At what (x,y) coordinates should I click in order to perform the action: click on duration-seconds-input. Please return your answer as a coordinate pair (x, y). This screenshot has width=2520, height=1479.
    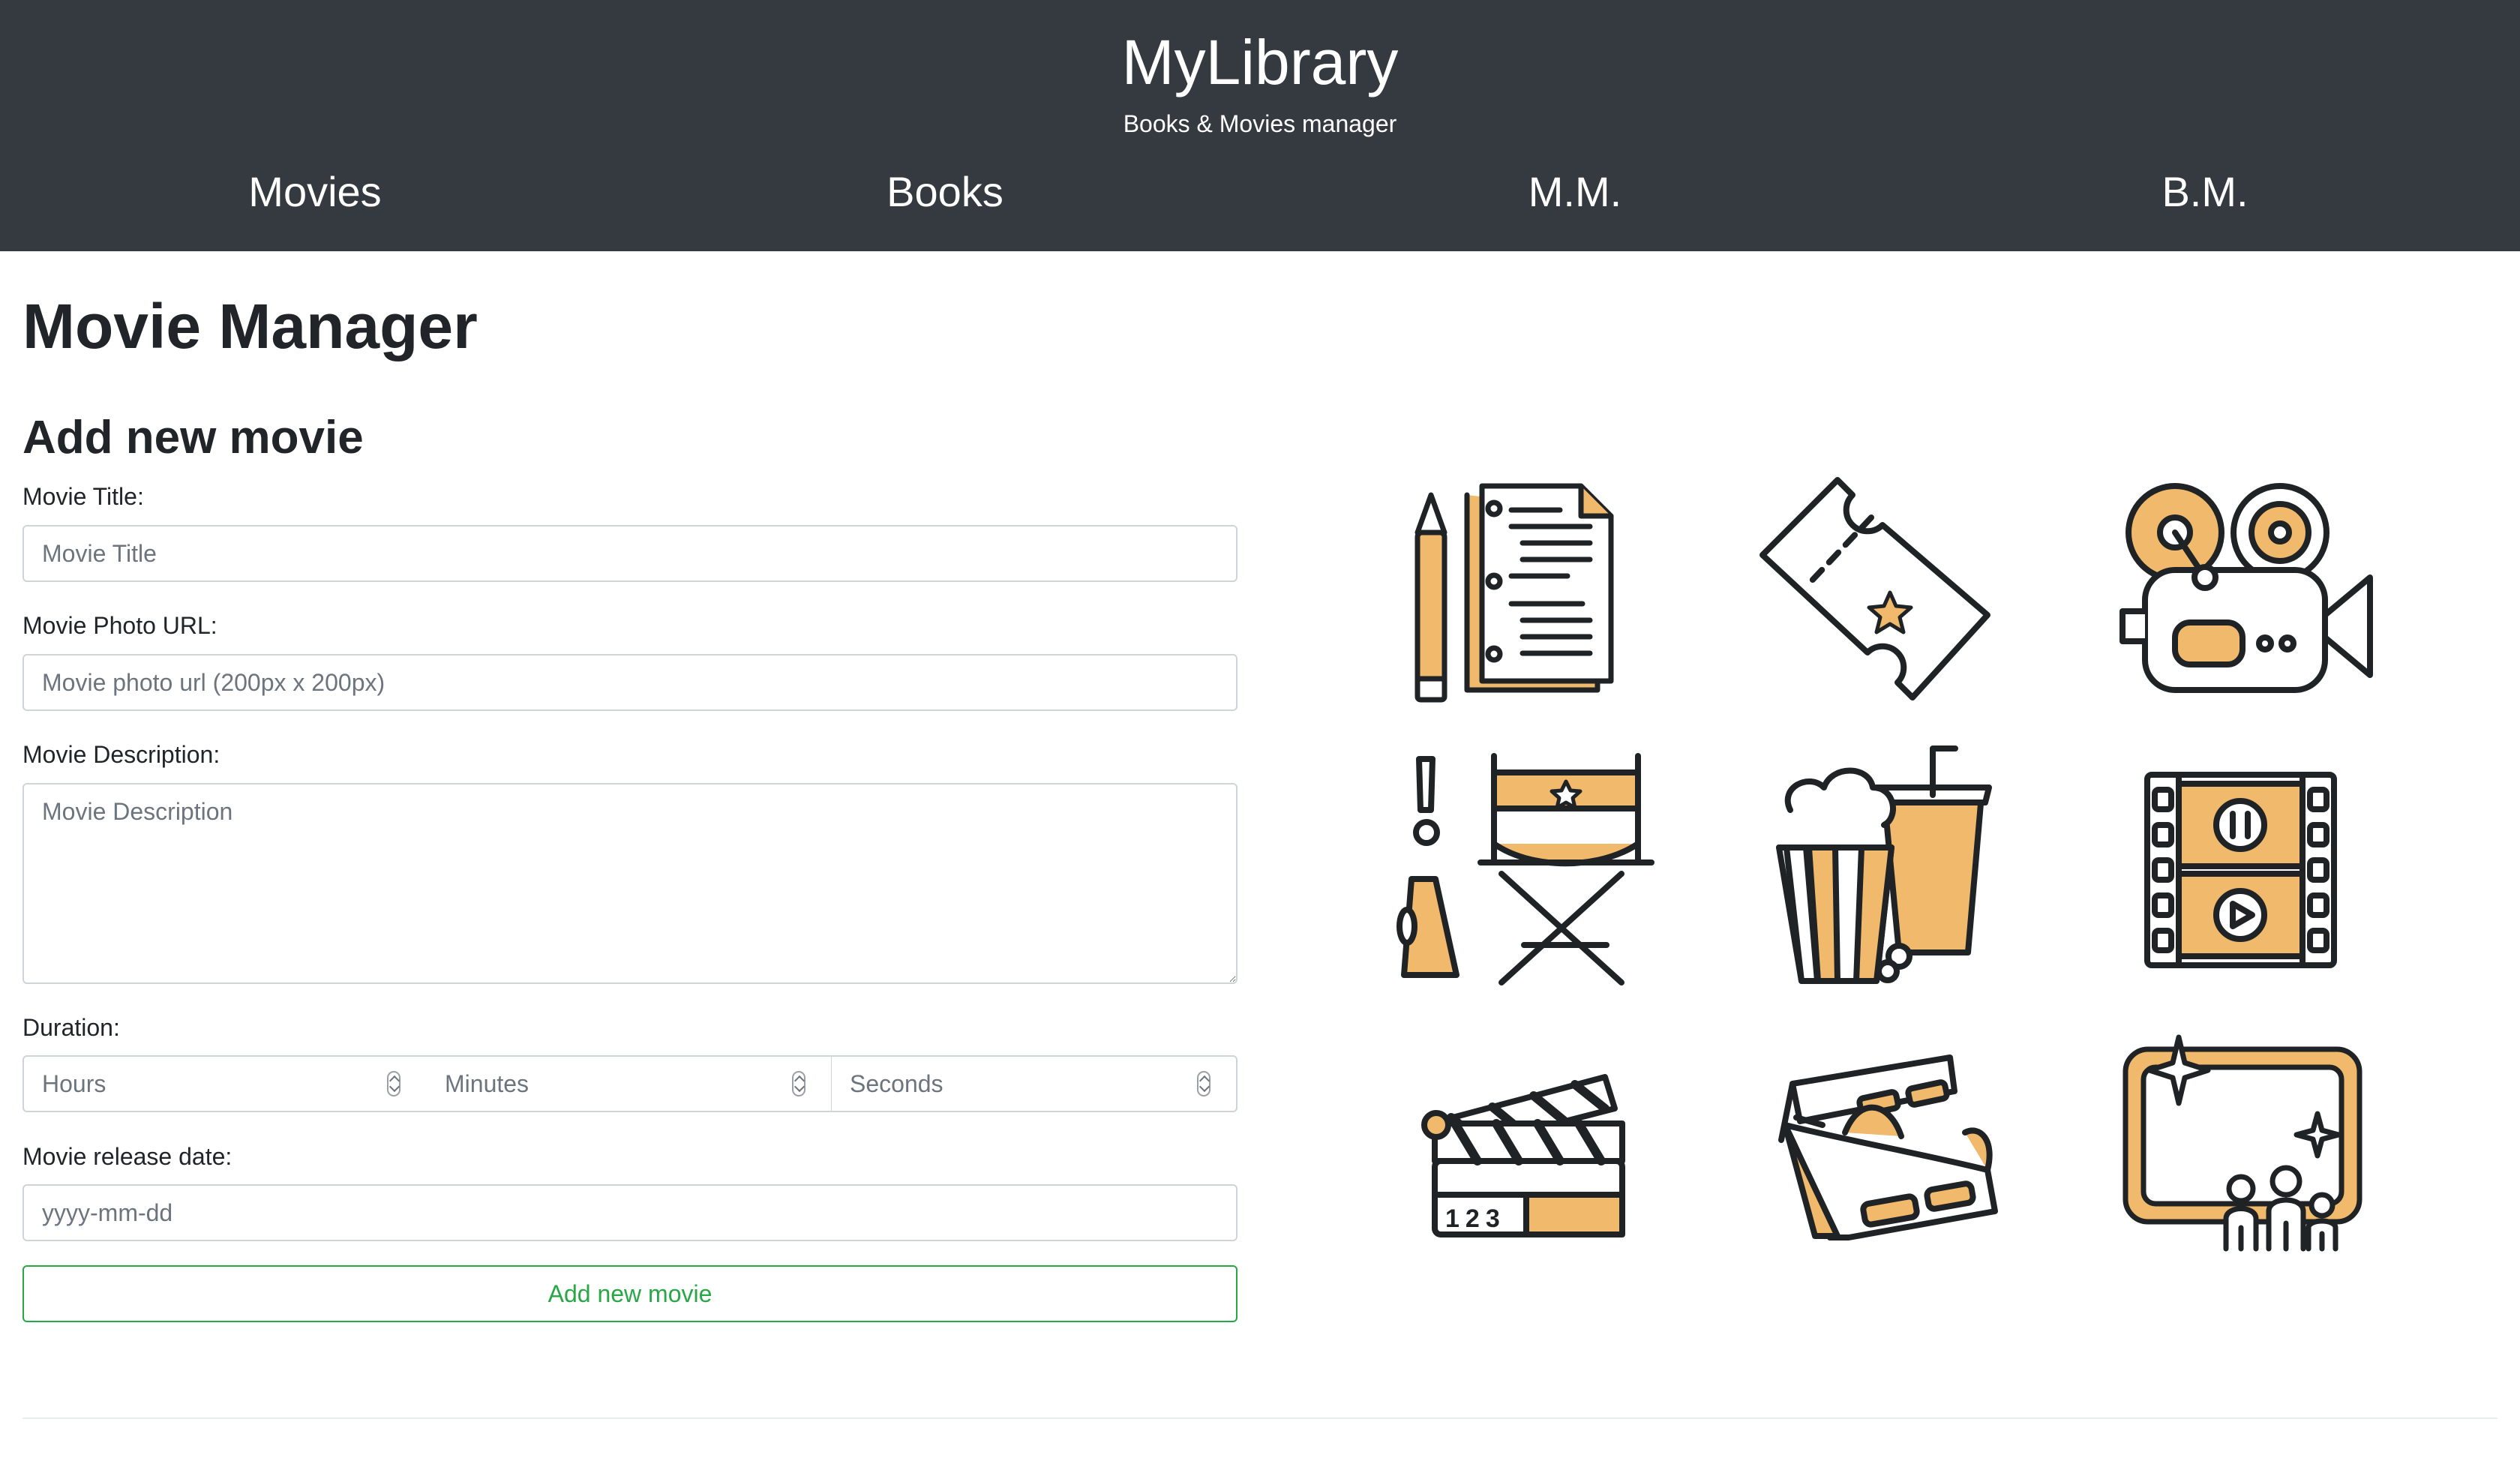
    Looking at the image, I should click on (1035, 1083).